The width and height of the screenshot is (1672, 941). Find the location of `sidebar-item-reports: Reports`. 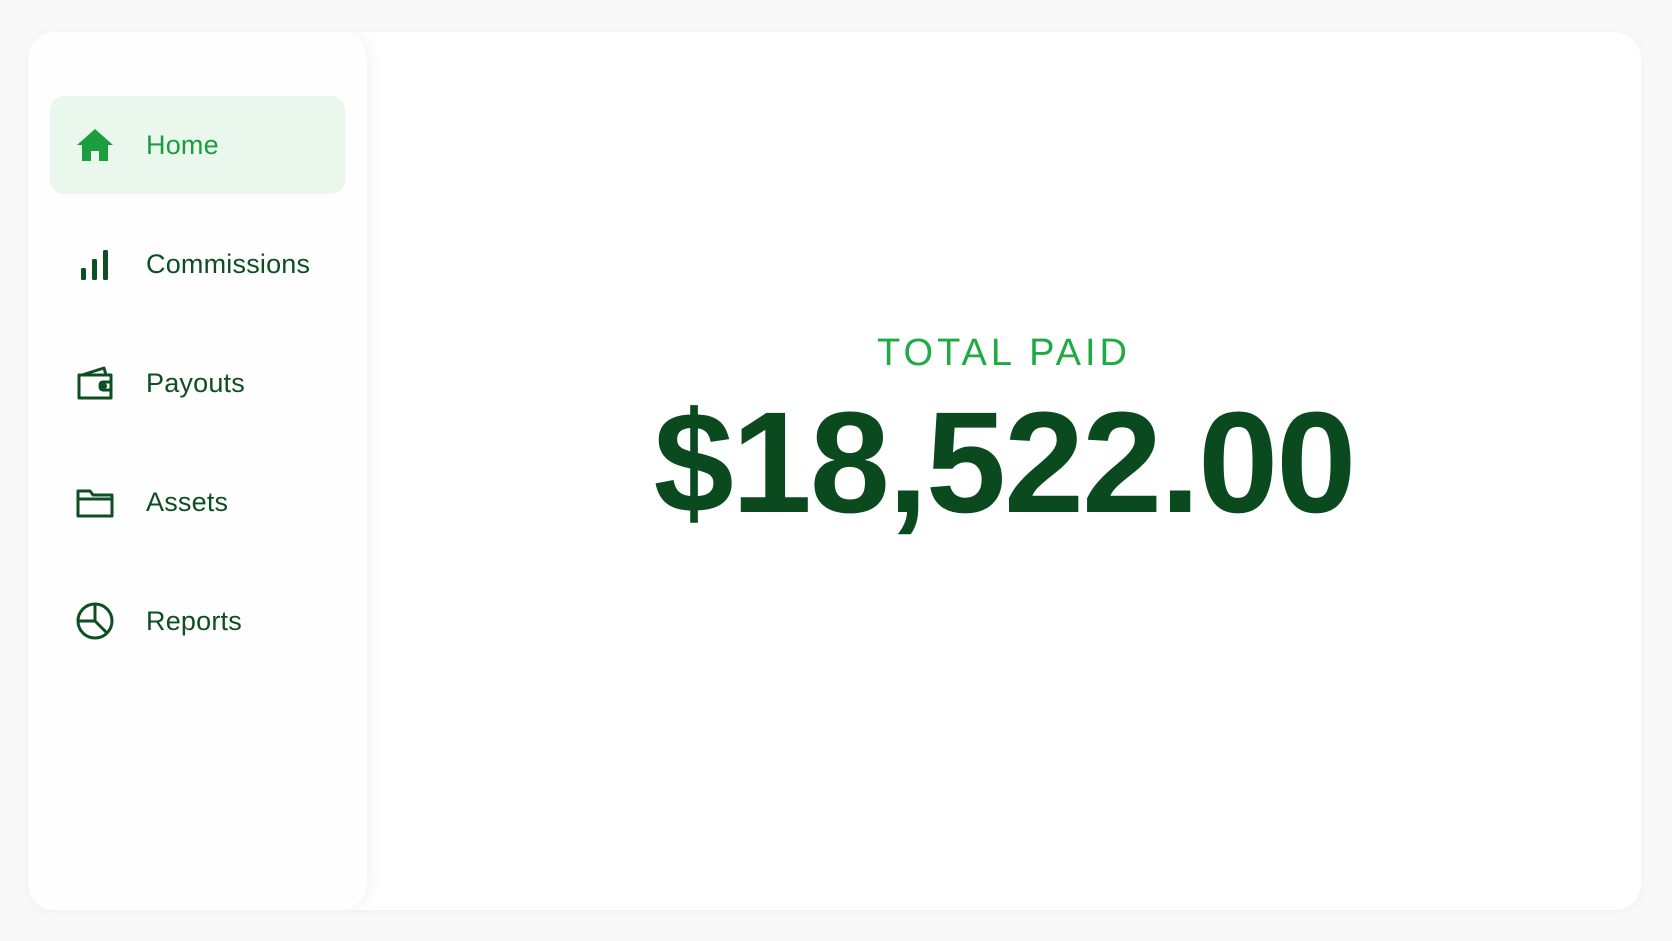

sidebar-item-reports: Reports is located at coordinates (197, 621).